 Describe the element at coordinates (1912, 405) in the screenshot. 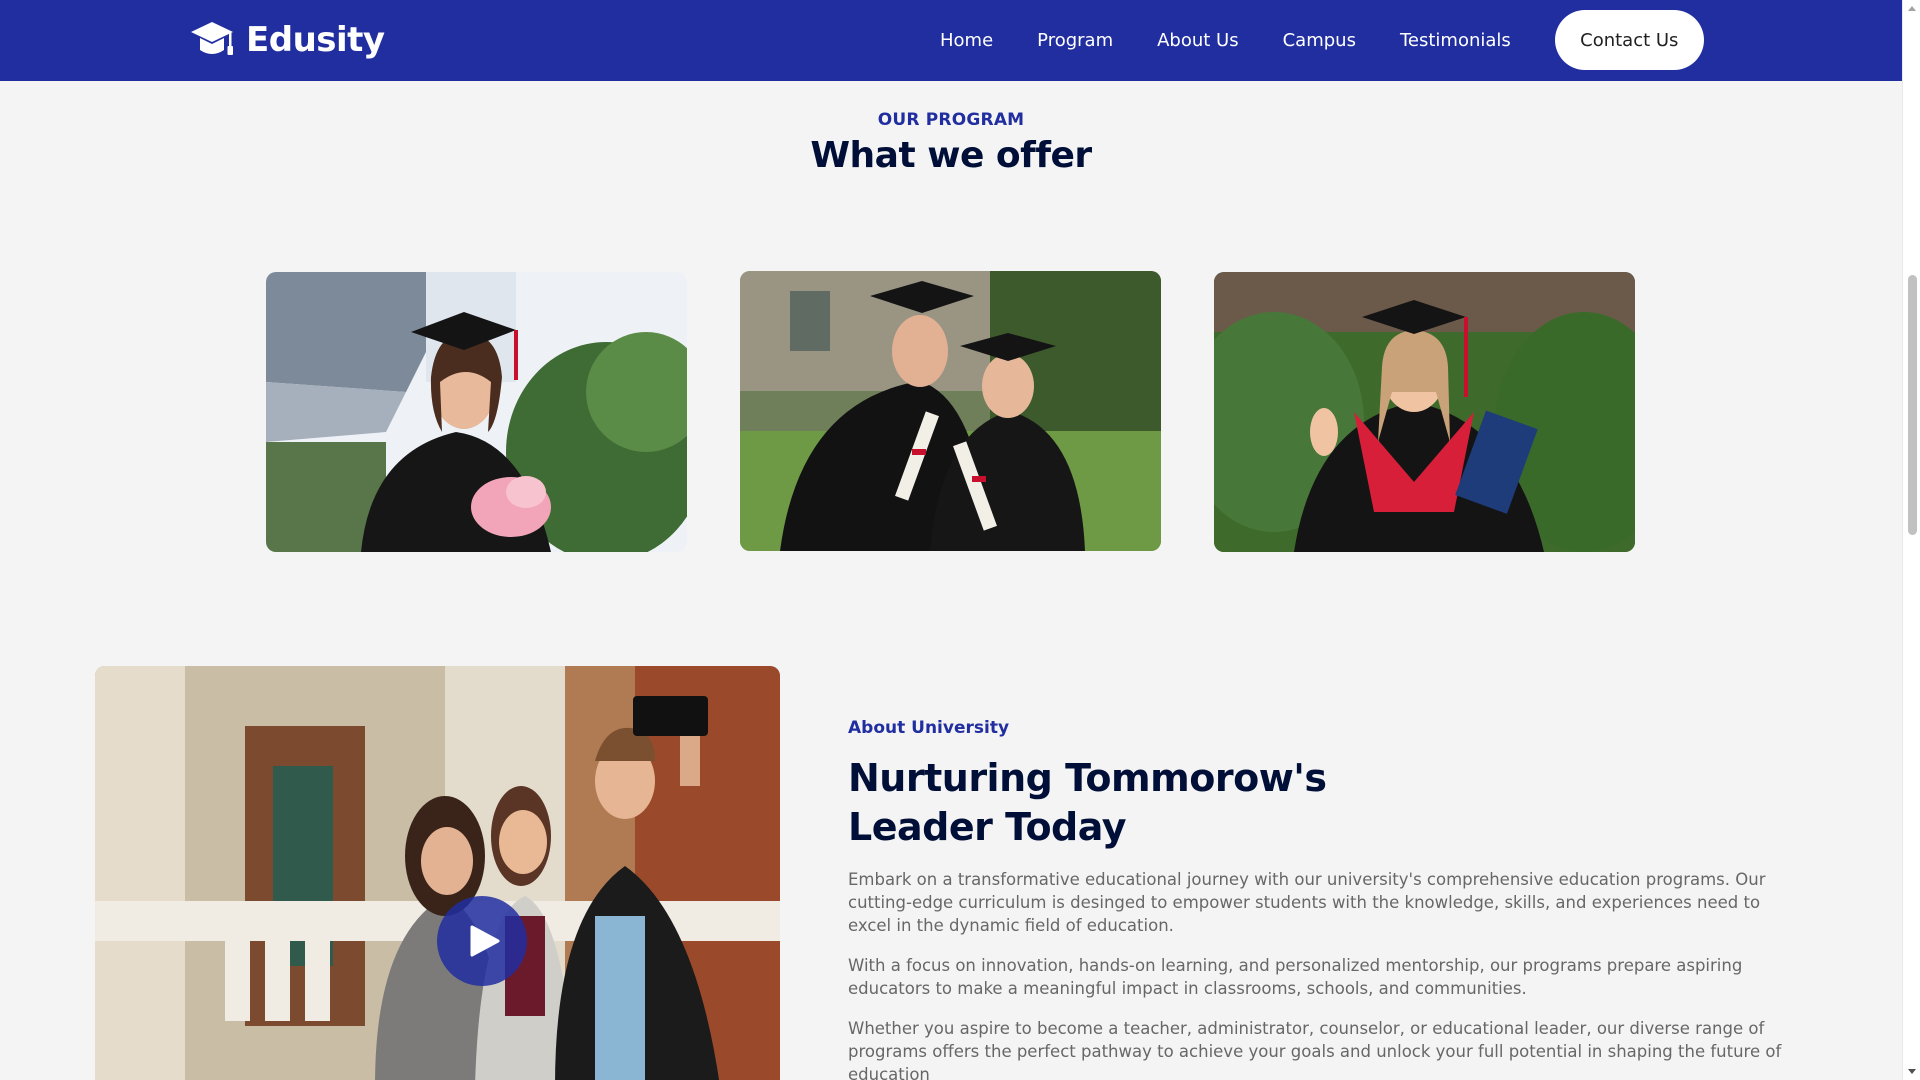

I see `scrollbar-thumb` at that location.